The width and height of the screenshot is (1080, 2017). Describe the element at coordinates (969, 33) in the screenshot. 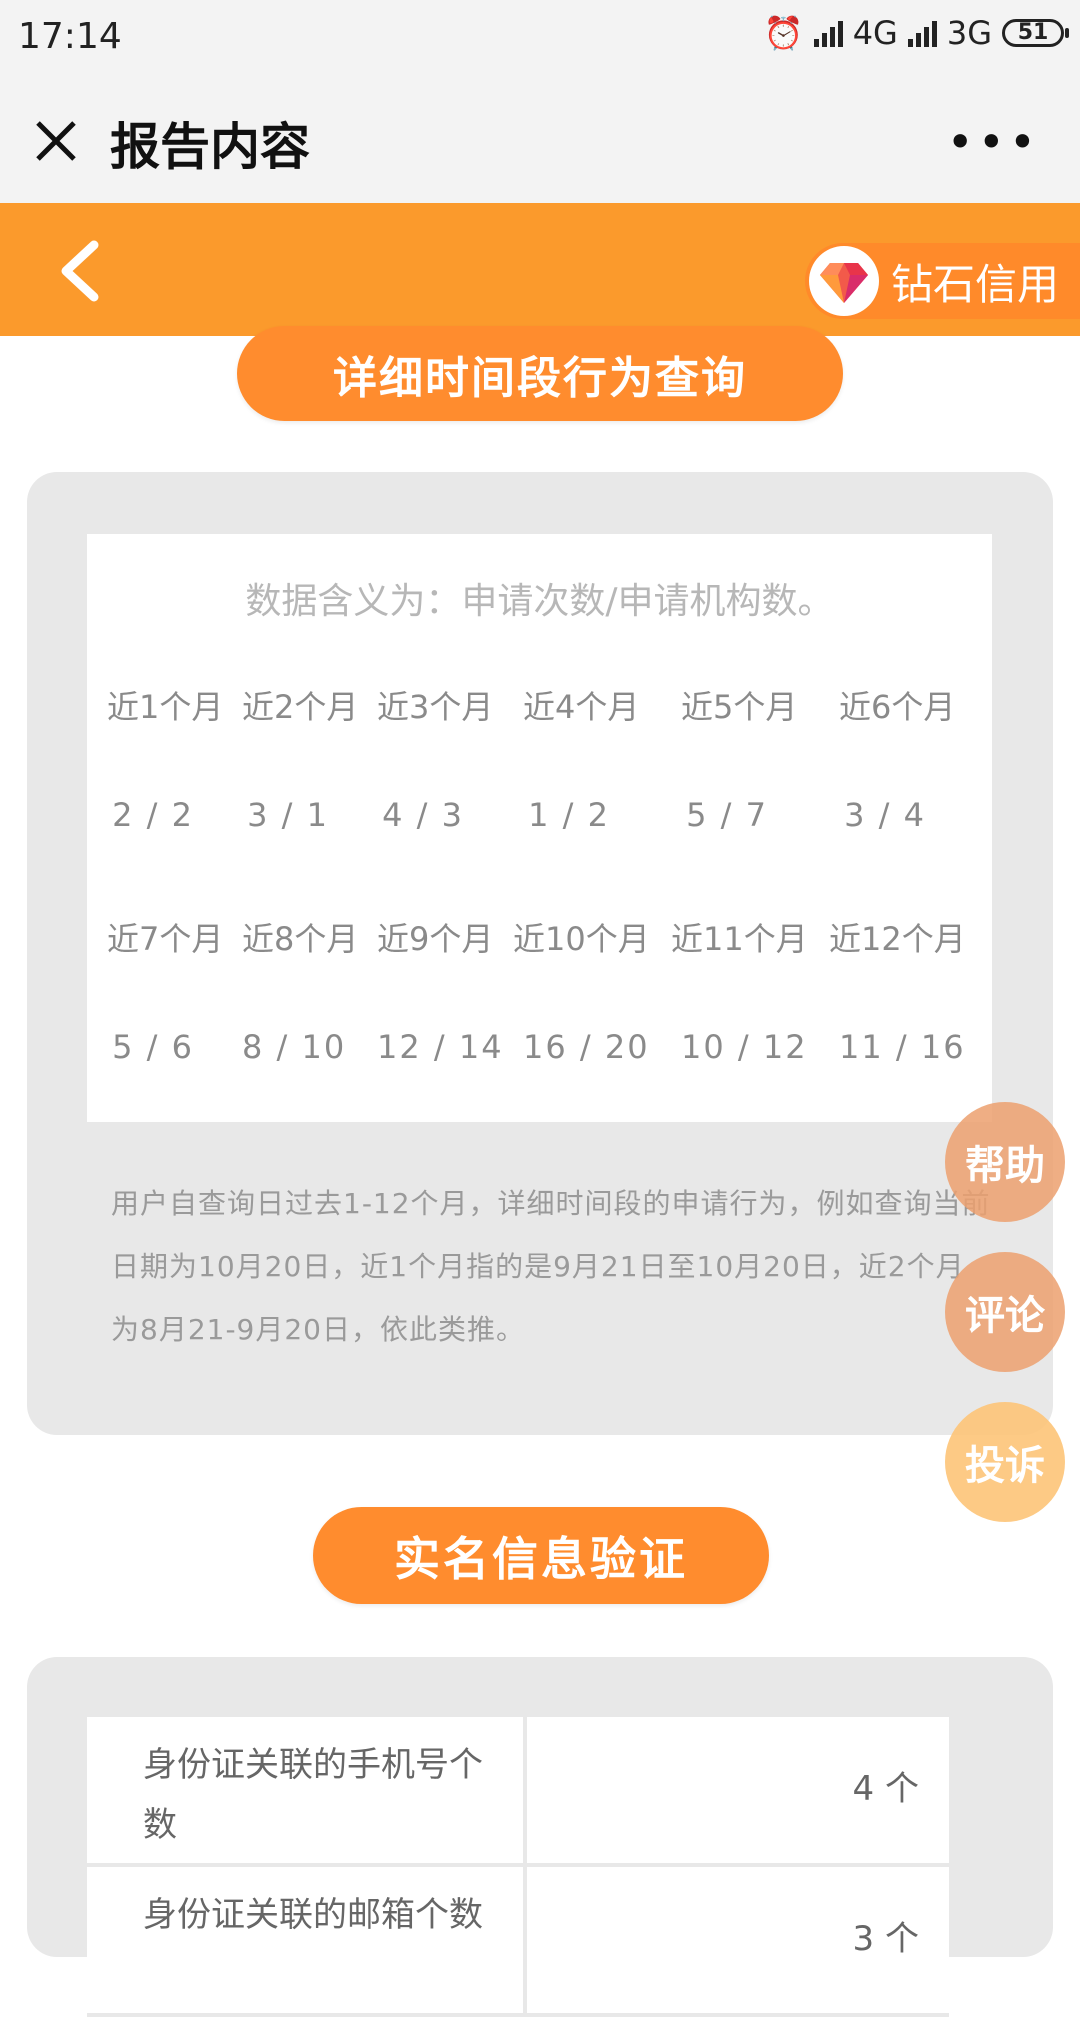

I see `network-3g-label: 3G` at that location.